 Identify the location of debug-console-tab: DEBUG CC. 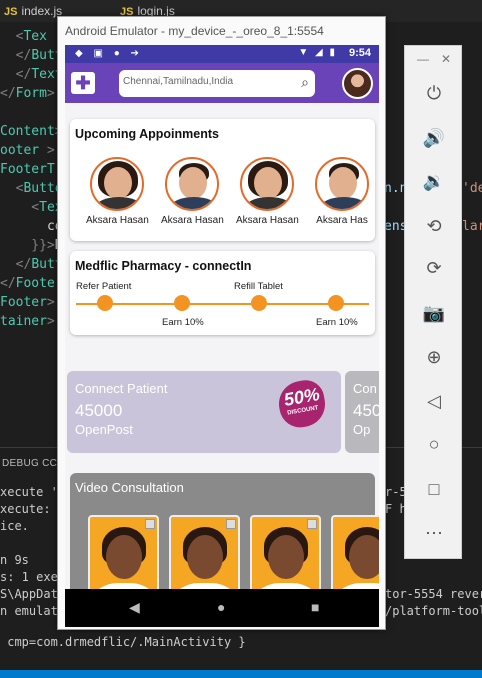
(29, 463).